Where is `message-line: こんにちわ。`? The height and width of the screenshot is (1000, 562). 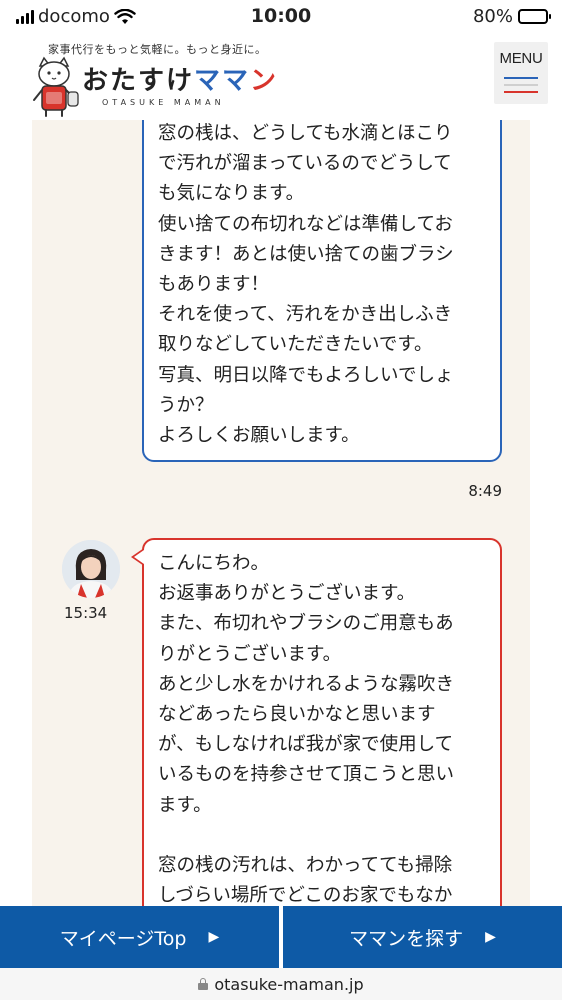 message-line: こんにちわ。 is located at coordinates (214, 563).